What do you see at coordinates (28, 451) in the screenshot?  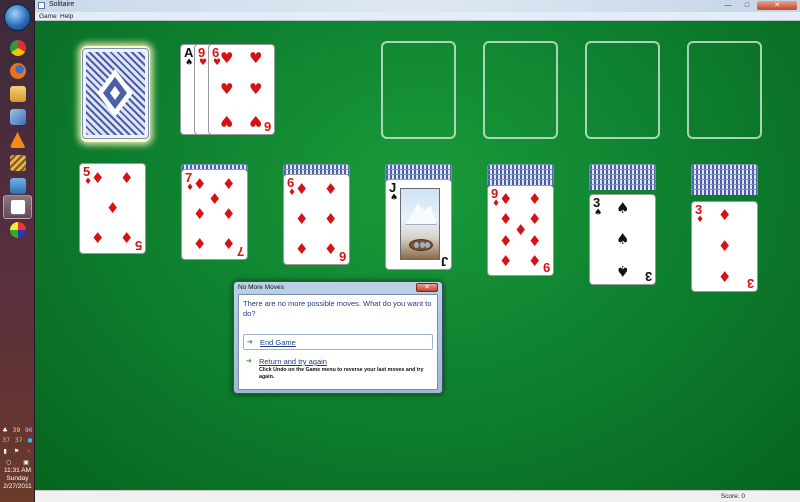 I see `tray-volume-icon: ✕` at bounding box center [28, 451].